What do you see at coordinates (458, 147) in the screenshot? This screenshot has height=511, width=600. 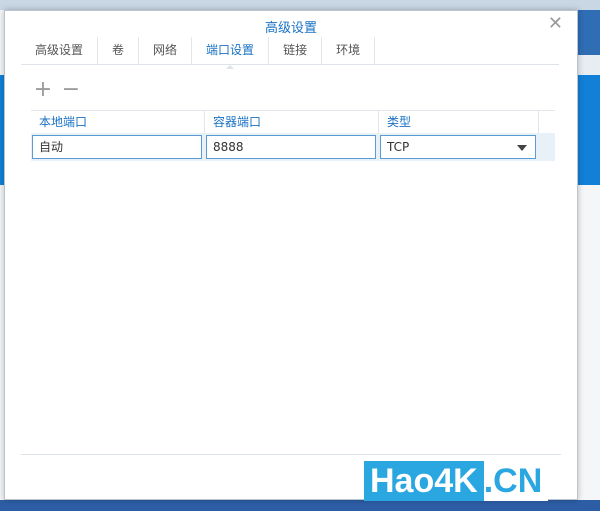 I see `type-select: TCP` at bounding box center [458, 147].